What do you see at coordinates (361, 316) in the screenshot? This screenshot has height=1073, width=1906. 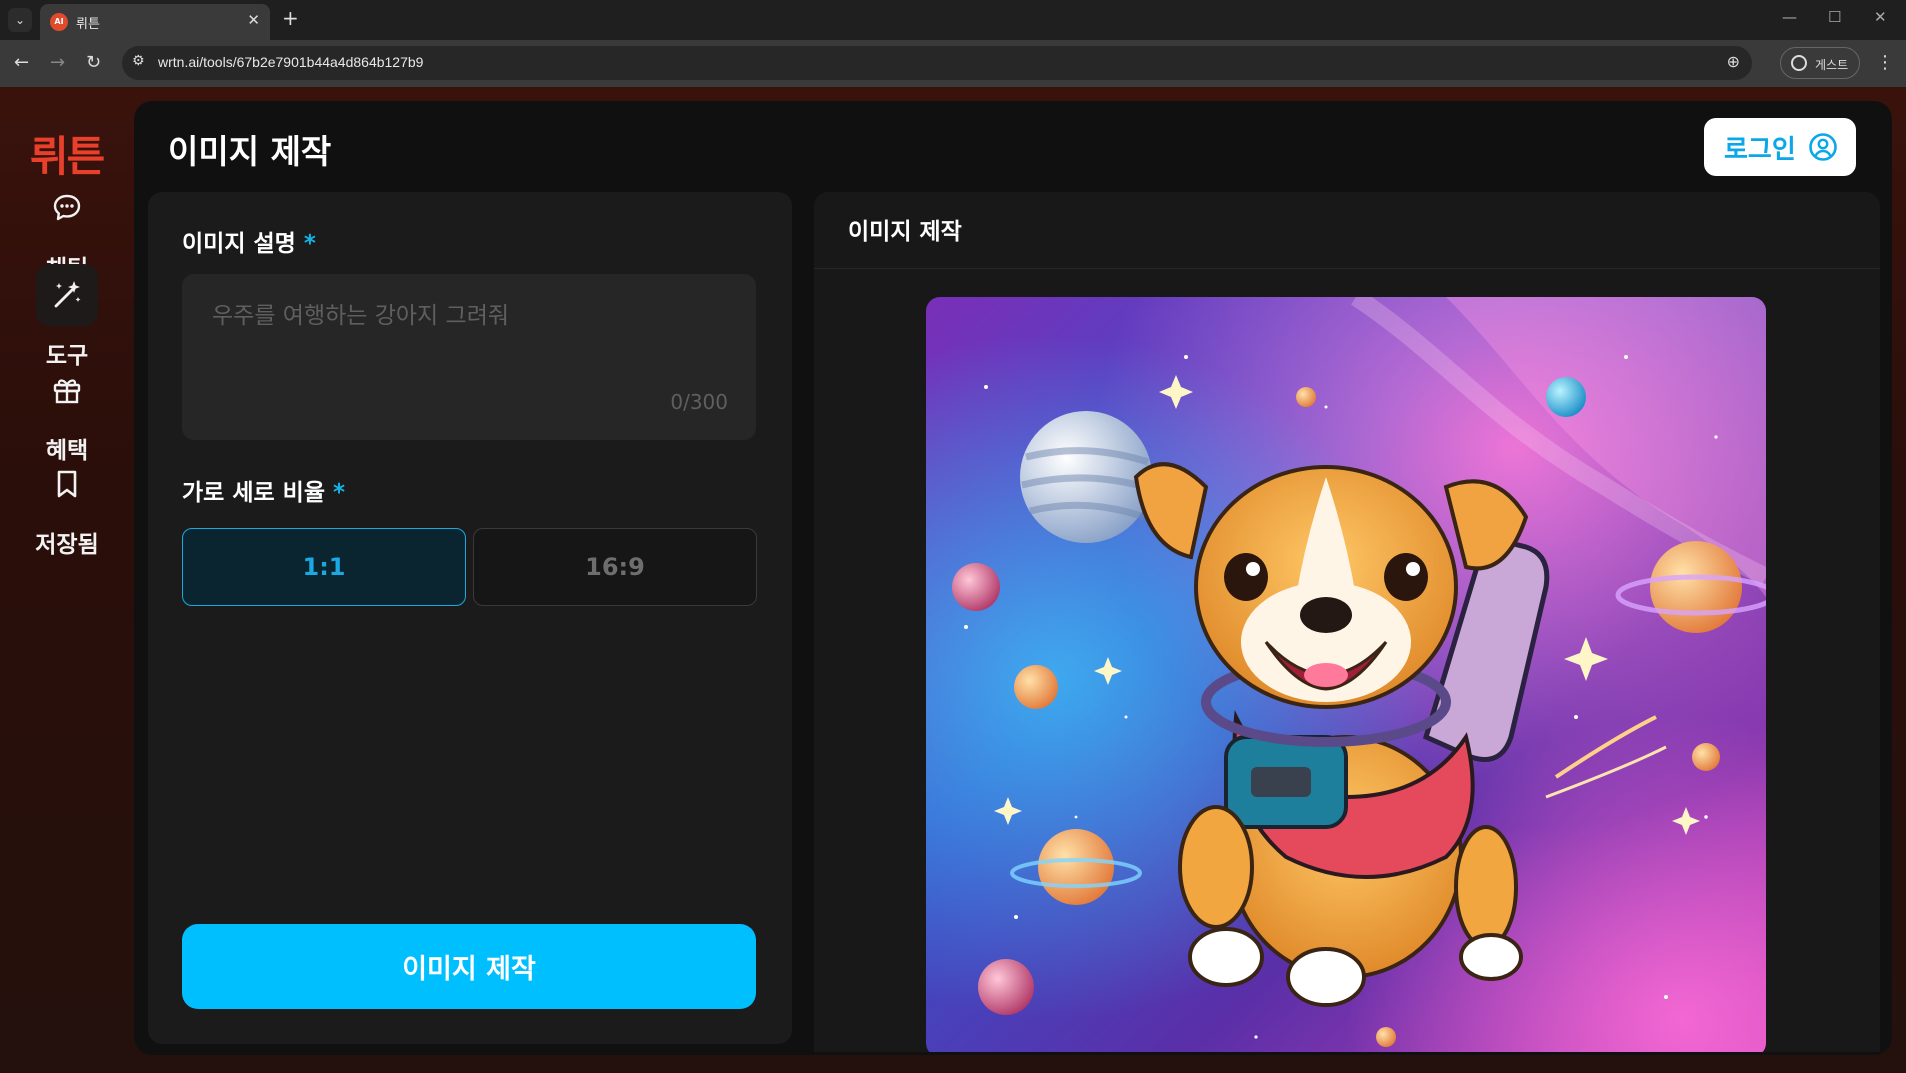 I see `description-placeholder: 우주를 여행하는 강아지 그려줘` at bounding box center [361, 316].